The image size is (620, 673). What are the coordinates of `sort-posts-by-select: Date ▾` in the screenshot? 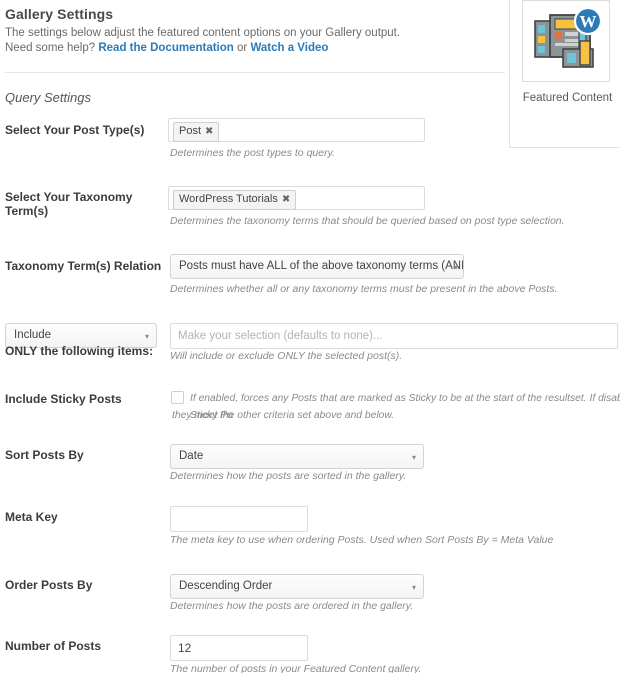 It's located at (297, 456).